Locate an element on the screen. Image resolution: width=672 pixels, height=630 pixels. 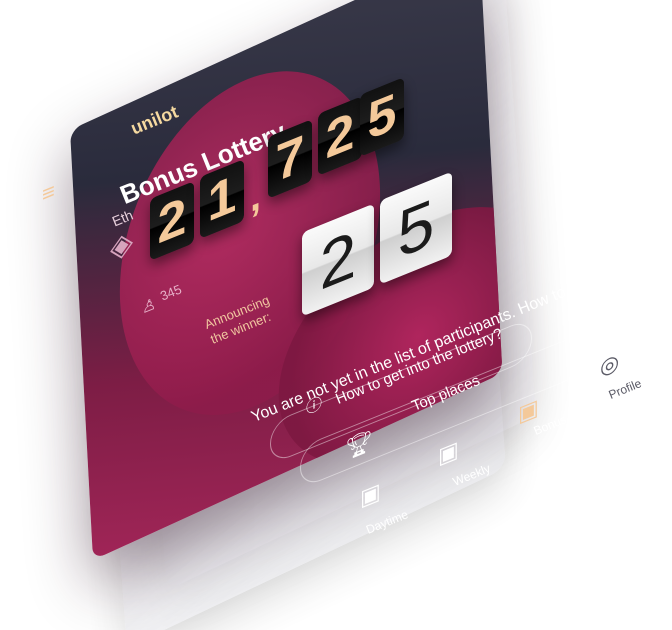
hamburger-icon: ≡ is located at coordinates (48, 192).